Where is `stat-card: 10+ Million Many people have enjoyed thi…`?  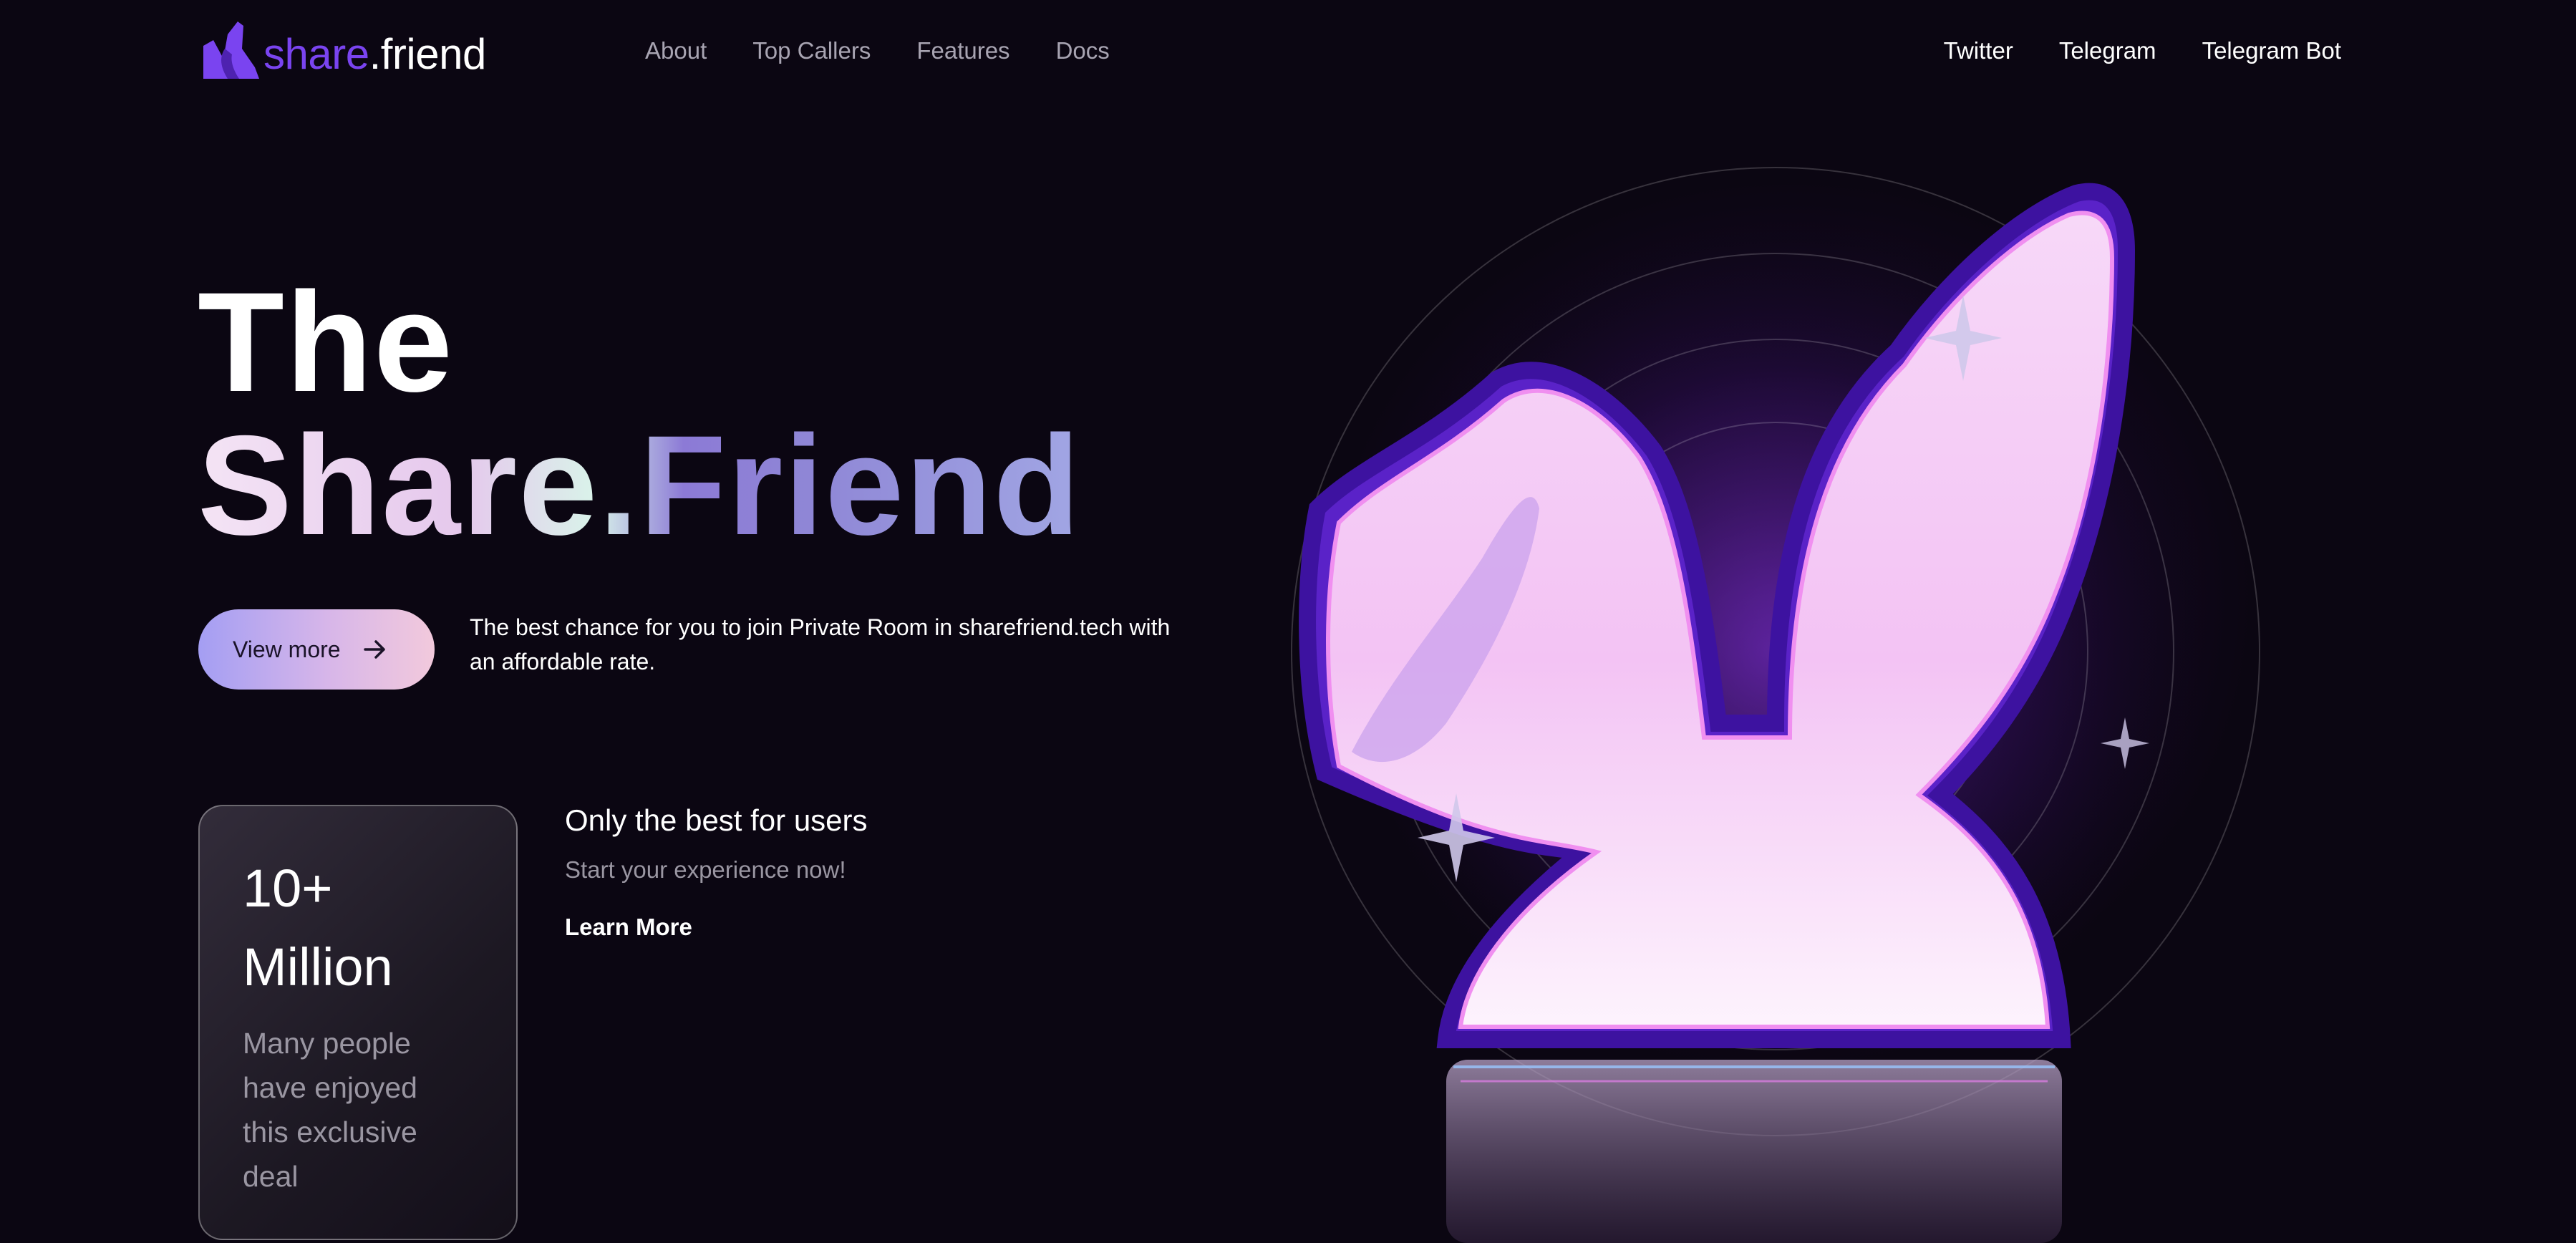 stat-card: 10+ Million Many people have enjoyed thi… is located at coordinates (358, 1022).